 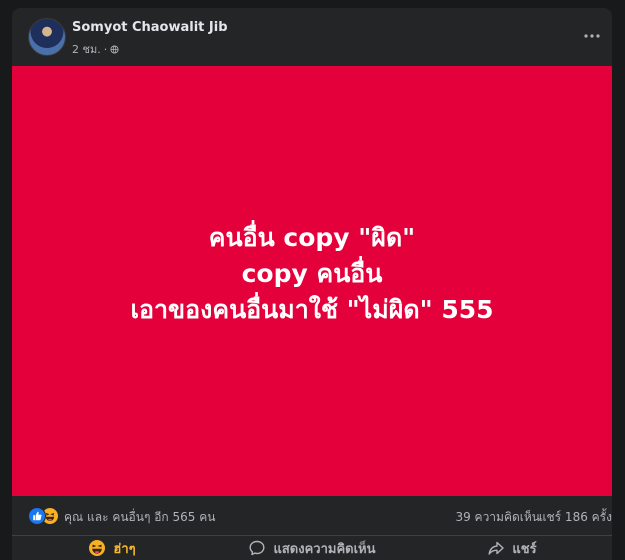 I want to click on share-button: แชร์, so click(x=512, y=548).